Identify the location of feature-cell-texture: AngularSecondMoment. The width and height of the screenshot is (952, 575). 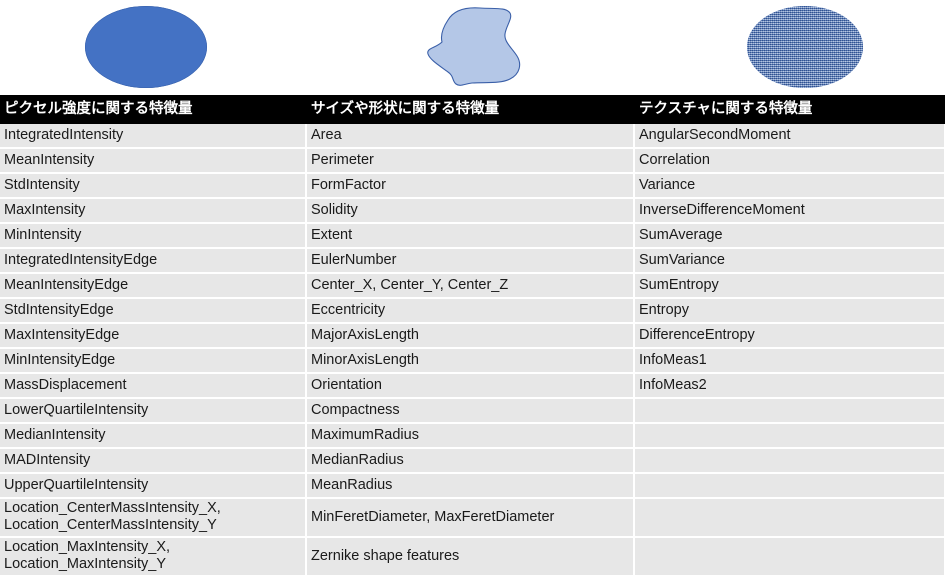
(789, 136).